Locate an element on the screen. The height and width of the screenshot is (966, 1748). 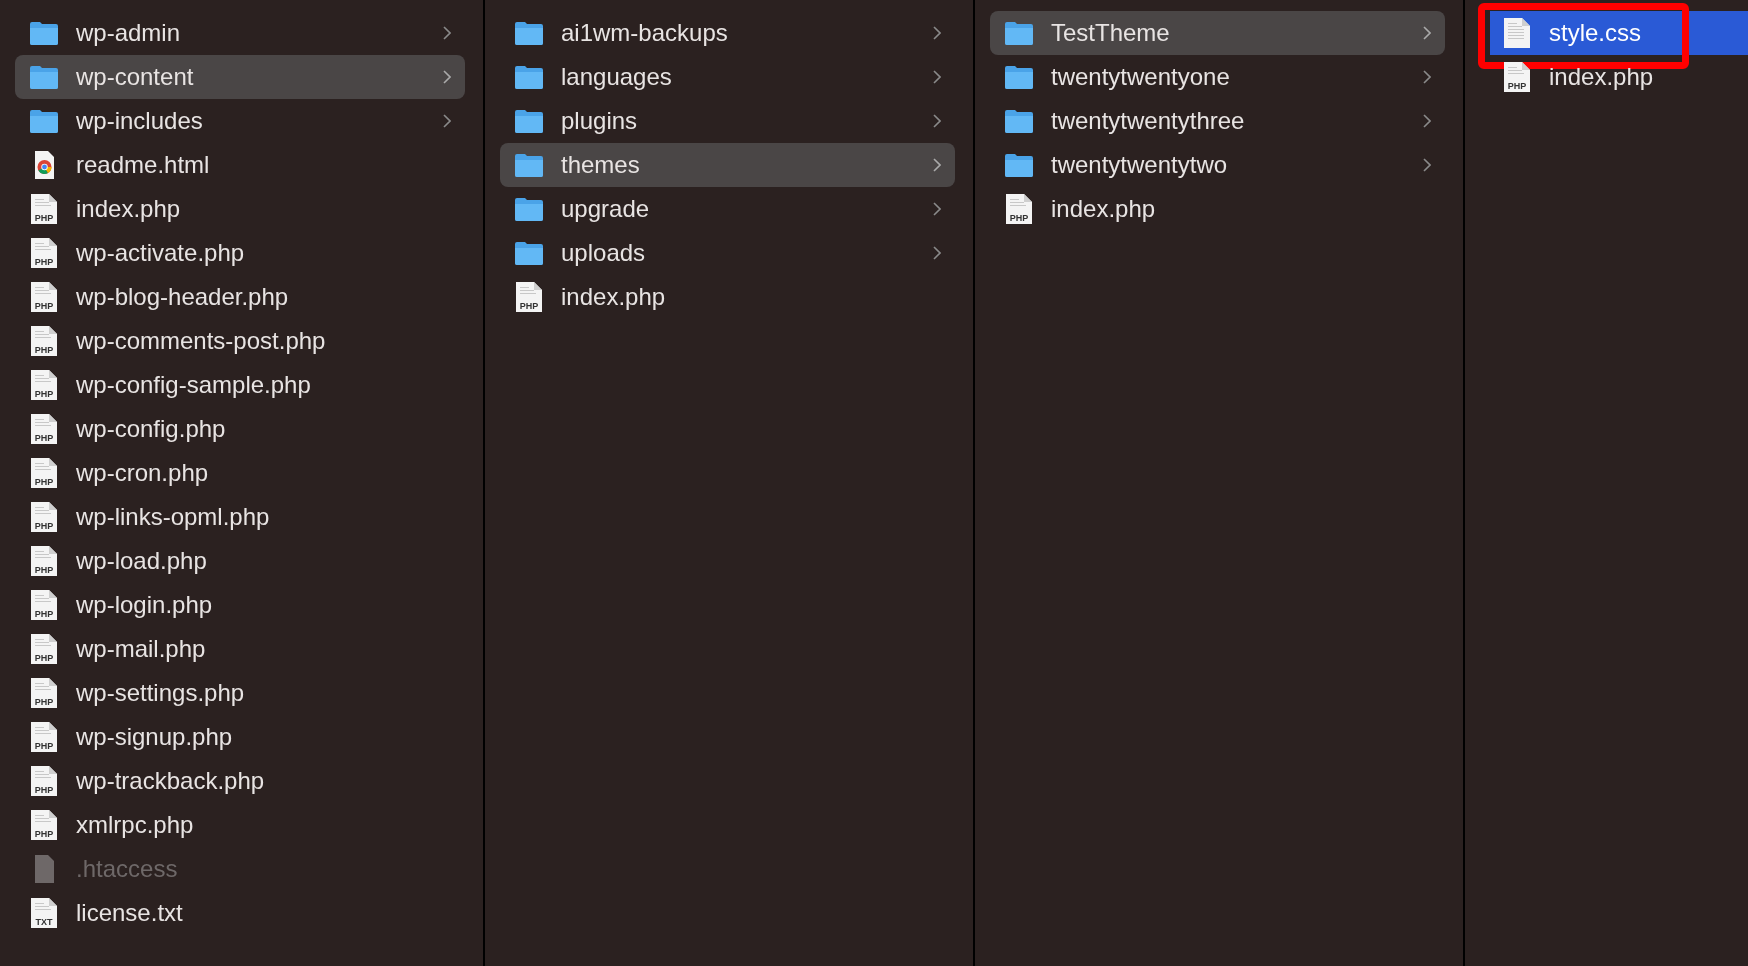
folder-row: wp-admin is located at coordinates (240, 33).